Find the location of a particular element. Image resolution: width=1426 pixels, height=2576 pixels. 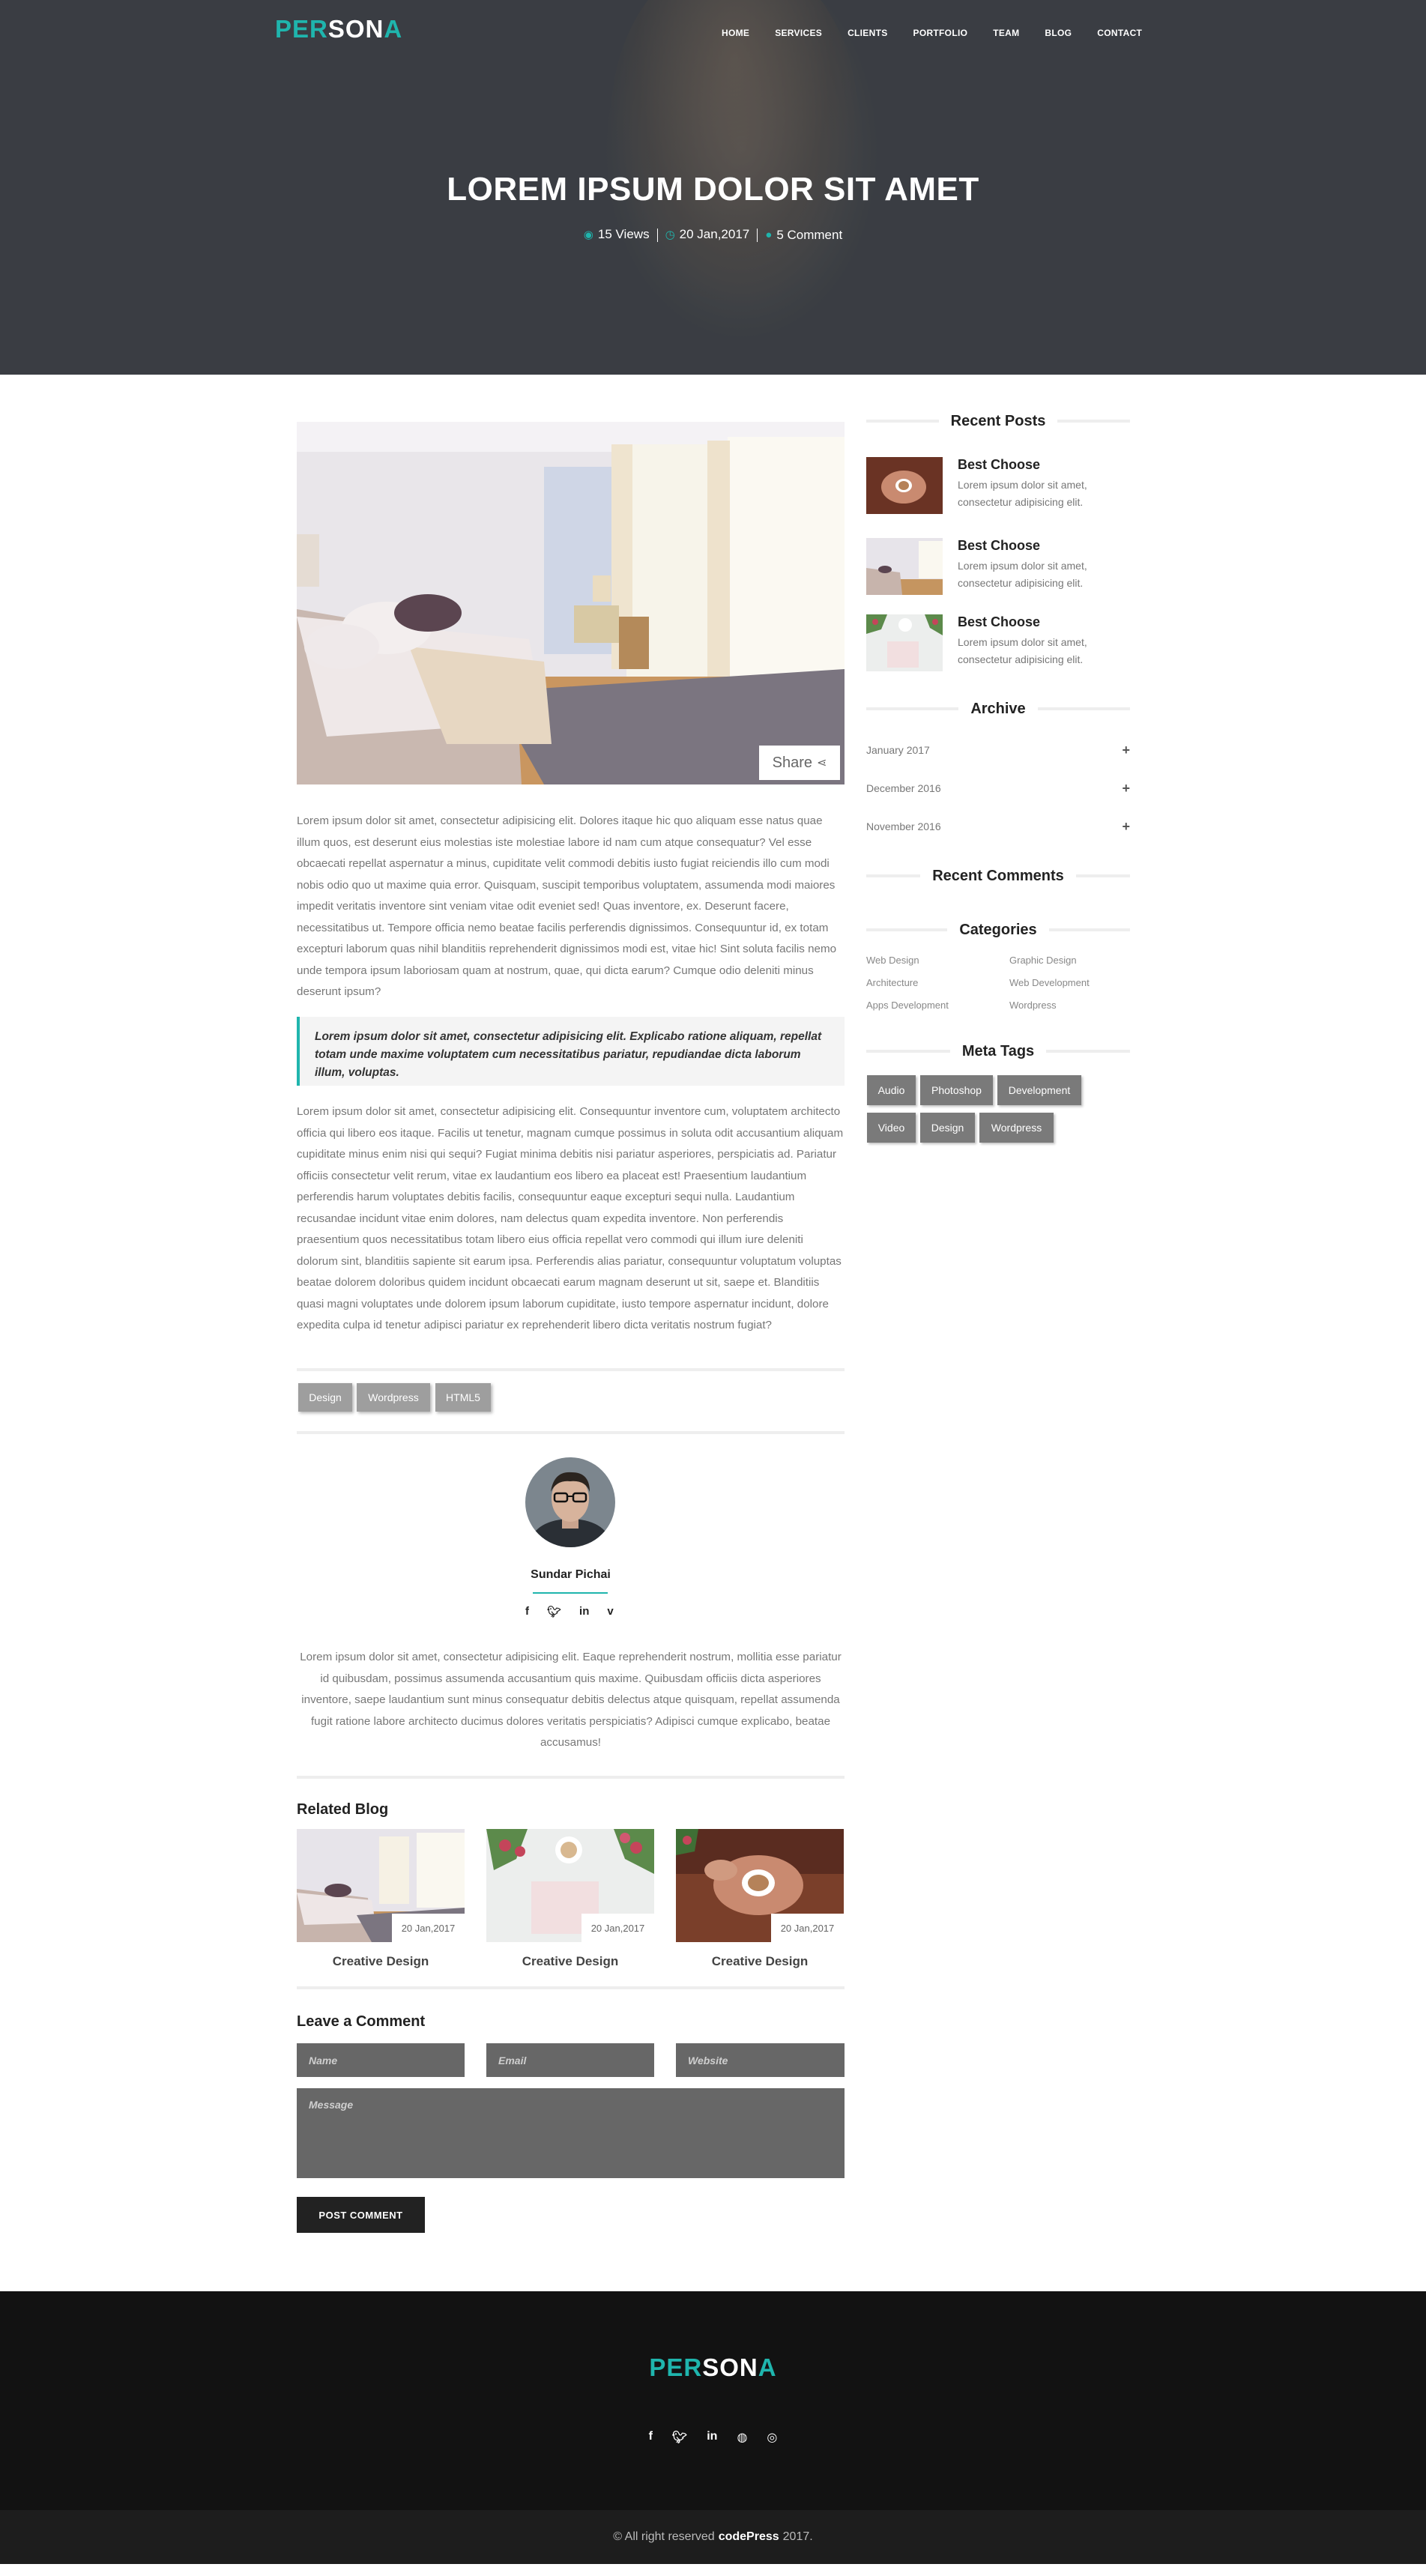

tag-design: Design is located at coordinates (325, 1397).